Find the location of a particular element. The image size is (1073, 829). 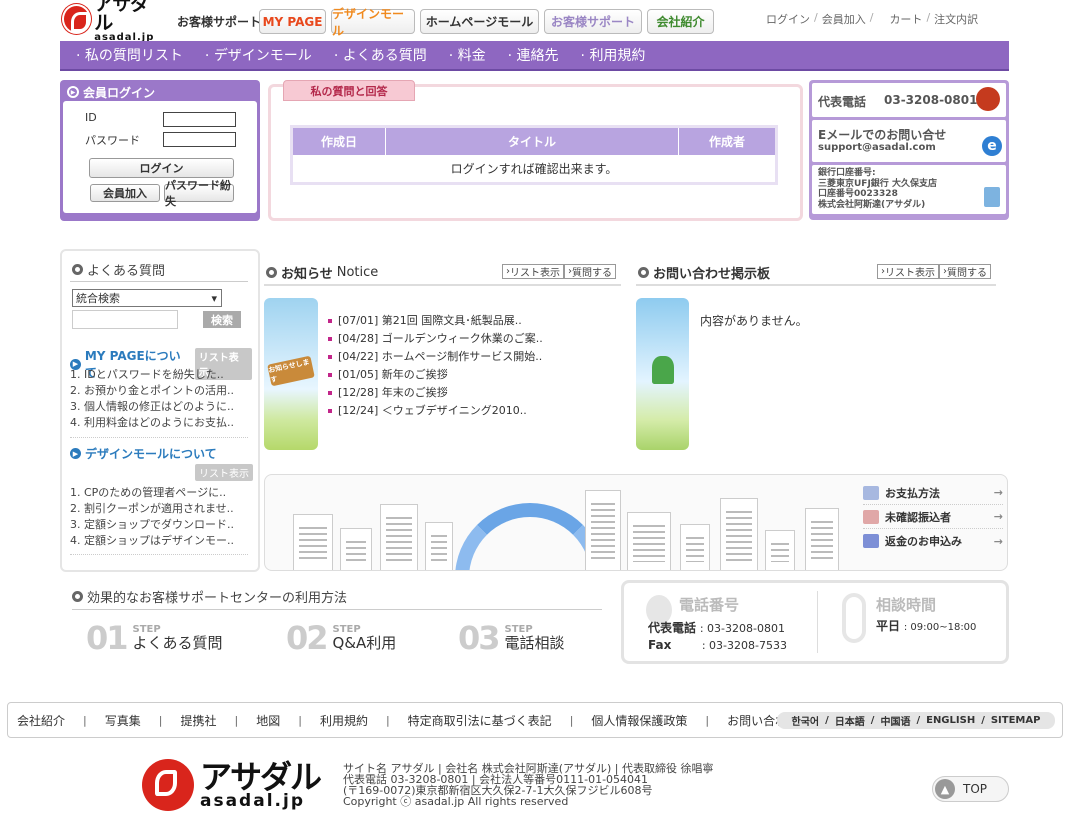

ie-icon: e is located at coordinates (992, 146).